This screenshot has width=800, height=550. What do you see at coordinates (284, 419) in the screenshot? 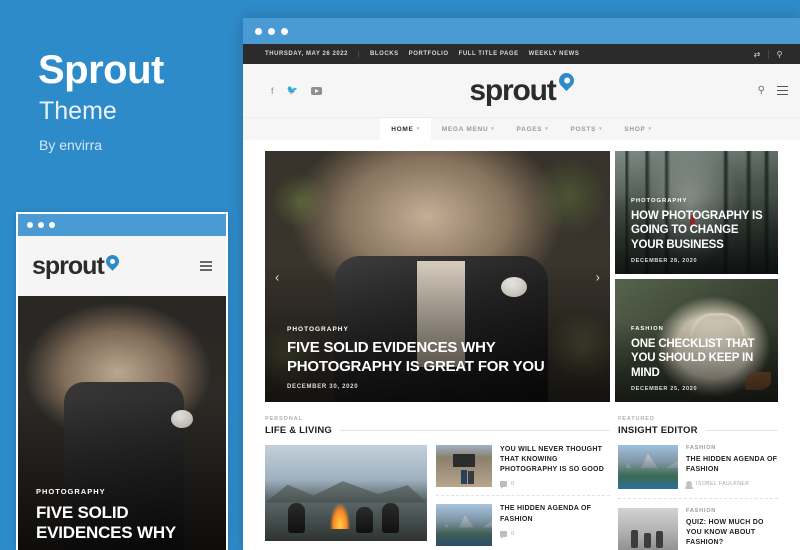
I see `life-living-kicker: PERSONAL` at bounding box center [284, 419].